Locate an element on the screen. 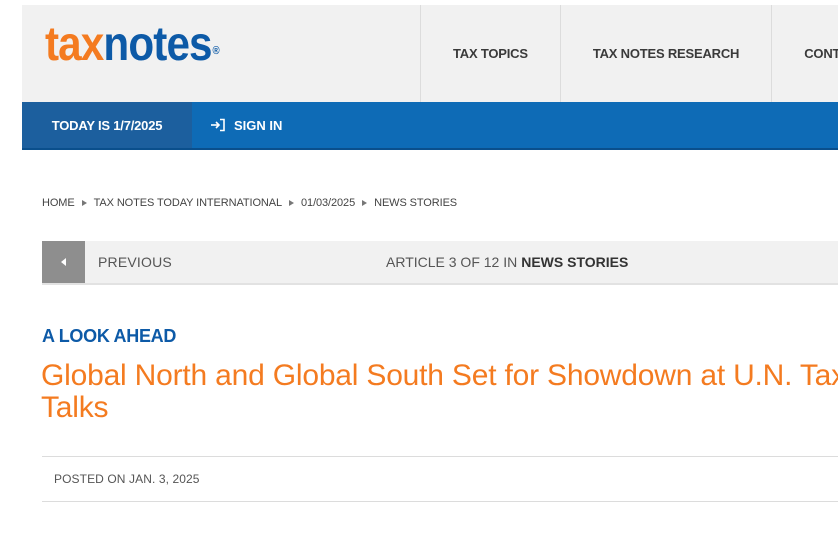 The height and width of the screenshot is (558, 838). logo-notes: notes is located at coordinates (157, 44).